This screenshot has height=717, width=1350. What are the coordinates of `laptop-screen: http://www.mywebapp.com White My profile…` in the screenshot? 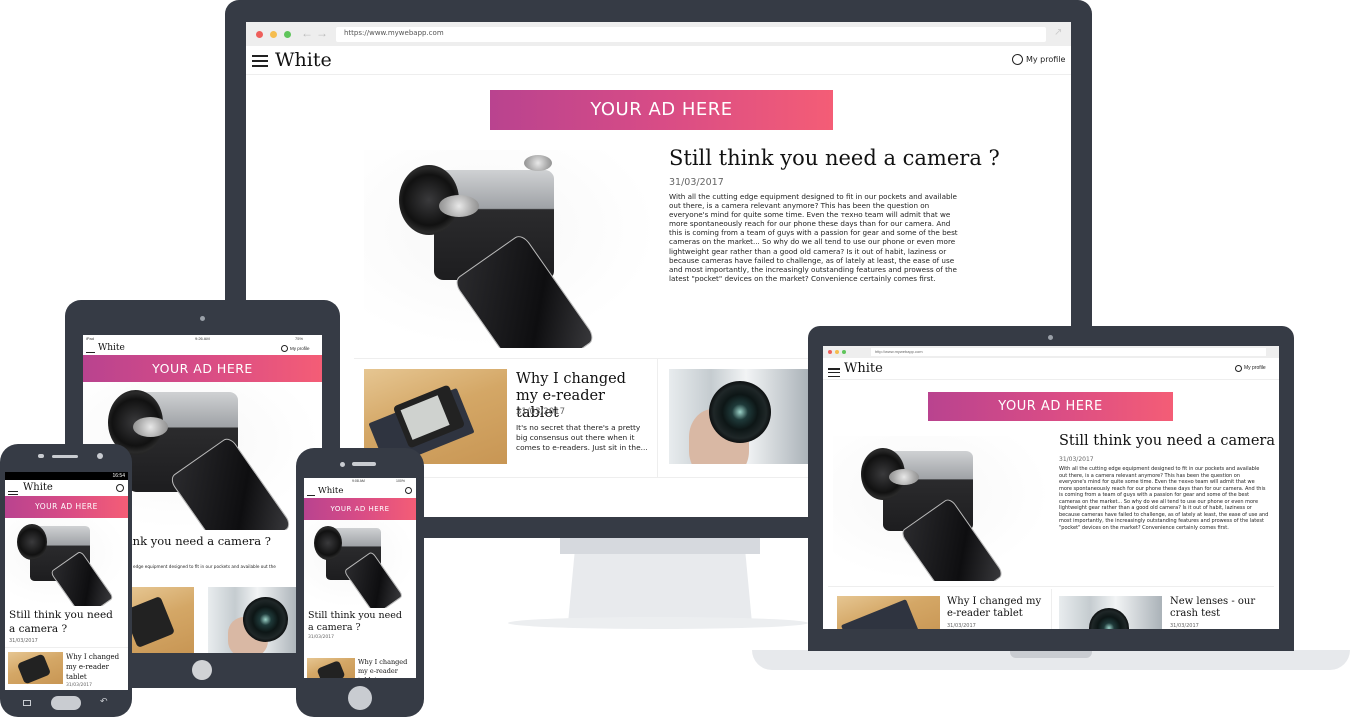 It's located at (1051, 487).